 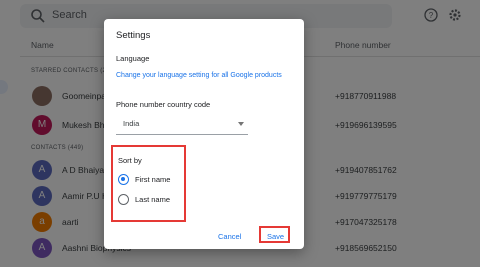 I want to click on language-label: Language, so click(x=133, y=58).